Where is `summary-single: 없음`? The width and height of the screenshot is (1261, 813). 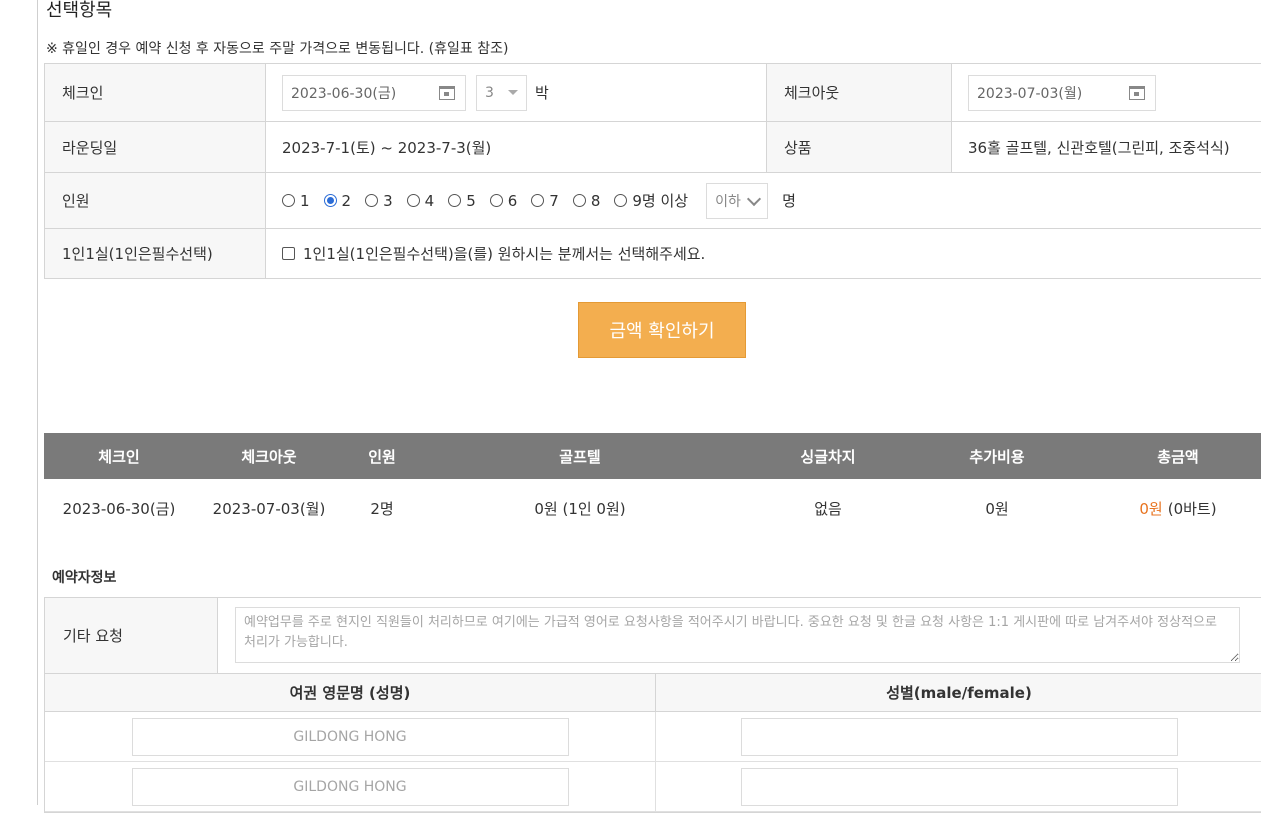
summary-single: 없음 is located at coordinates (828, 508).